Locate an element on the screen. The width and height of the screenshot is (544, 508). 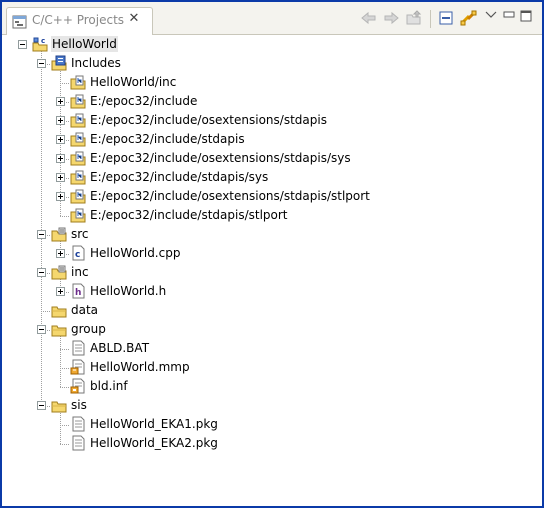
view-toolbar: C/C++ Projects ✕ is located at coordinates (272, 18).